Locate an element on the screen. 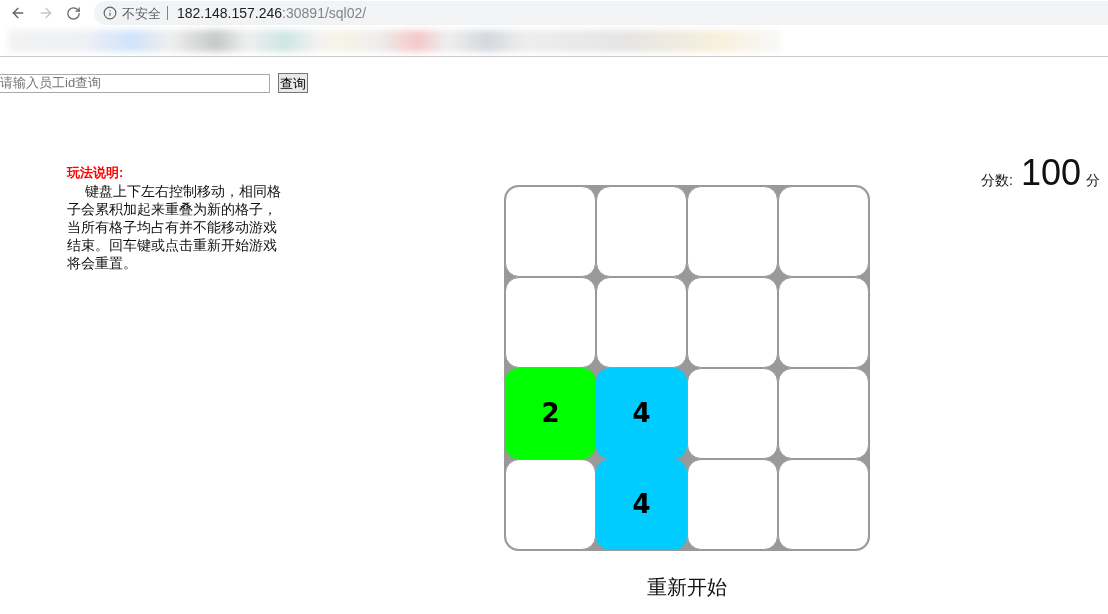 The height and width of the screenshot is (614, 1108). instructions-title: 玩法说明: is located at coordinates (96, 173).